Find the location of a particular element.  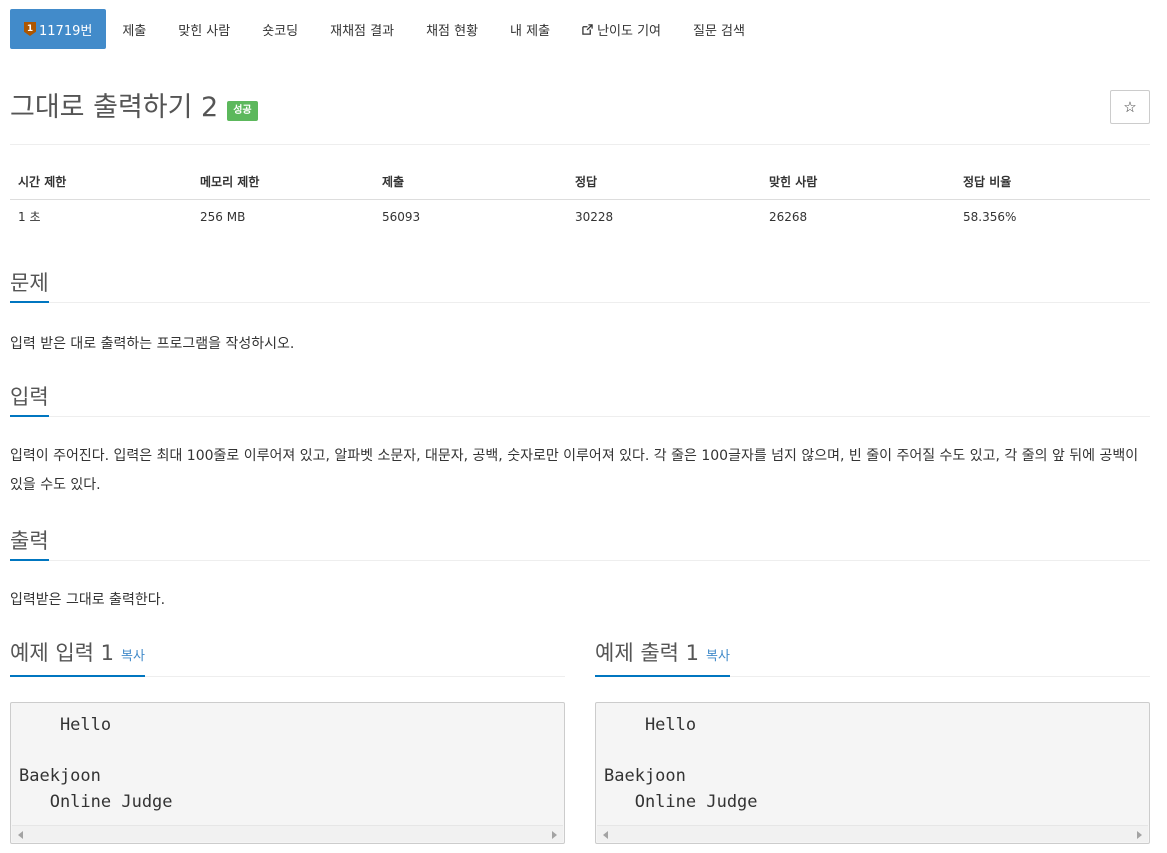

sample-output-content: Hello Baekjoon Online Judge is located at coordinates (681, 763).